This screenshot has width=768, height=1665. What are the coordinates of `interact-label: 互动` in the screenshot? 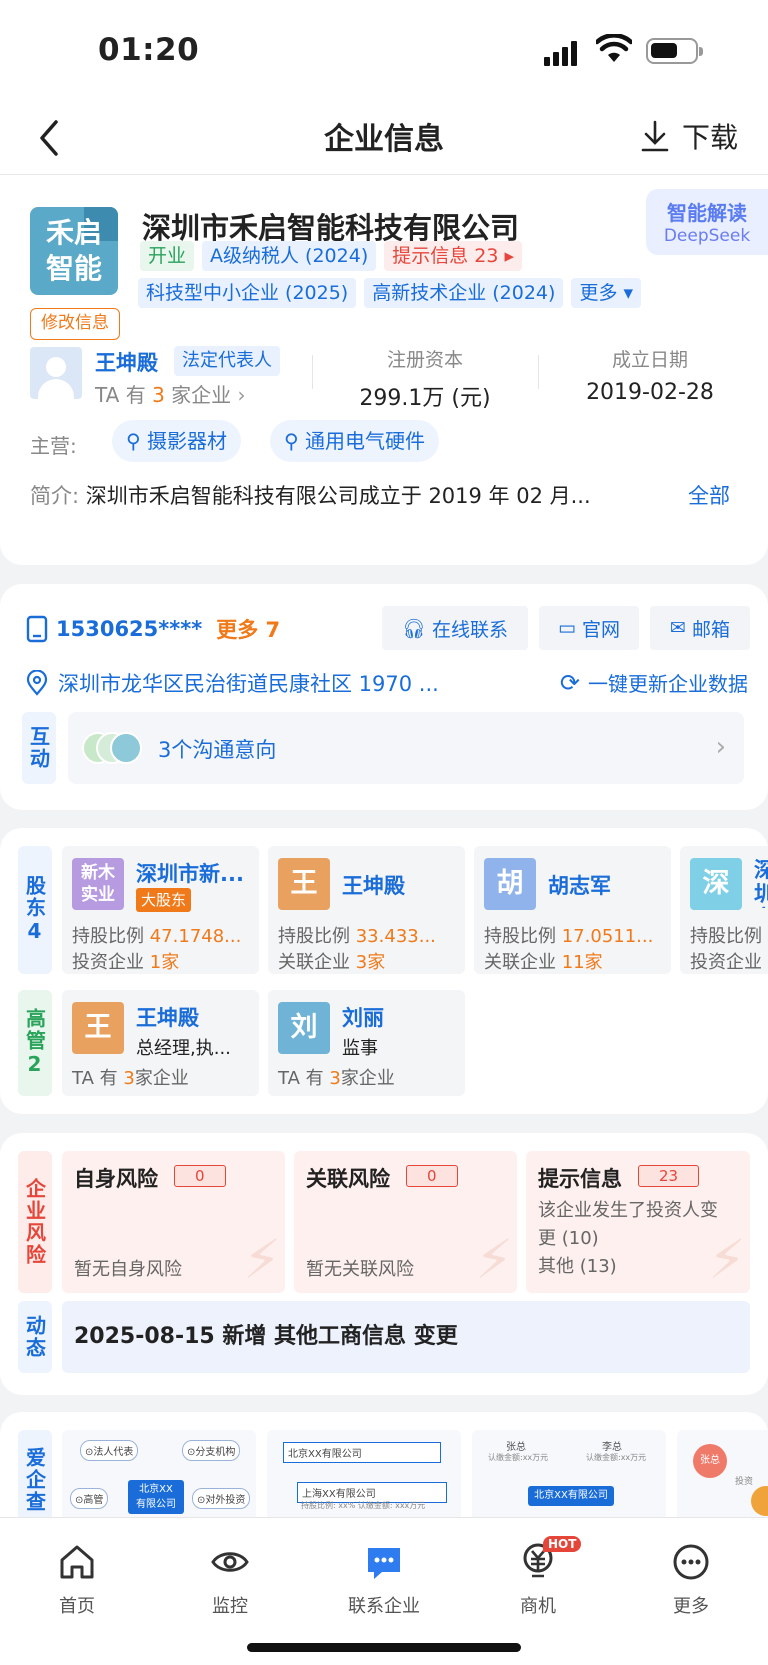 It's located at (39, 748).